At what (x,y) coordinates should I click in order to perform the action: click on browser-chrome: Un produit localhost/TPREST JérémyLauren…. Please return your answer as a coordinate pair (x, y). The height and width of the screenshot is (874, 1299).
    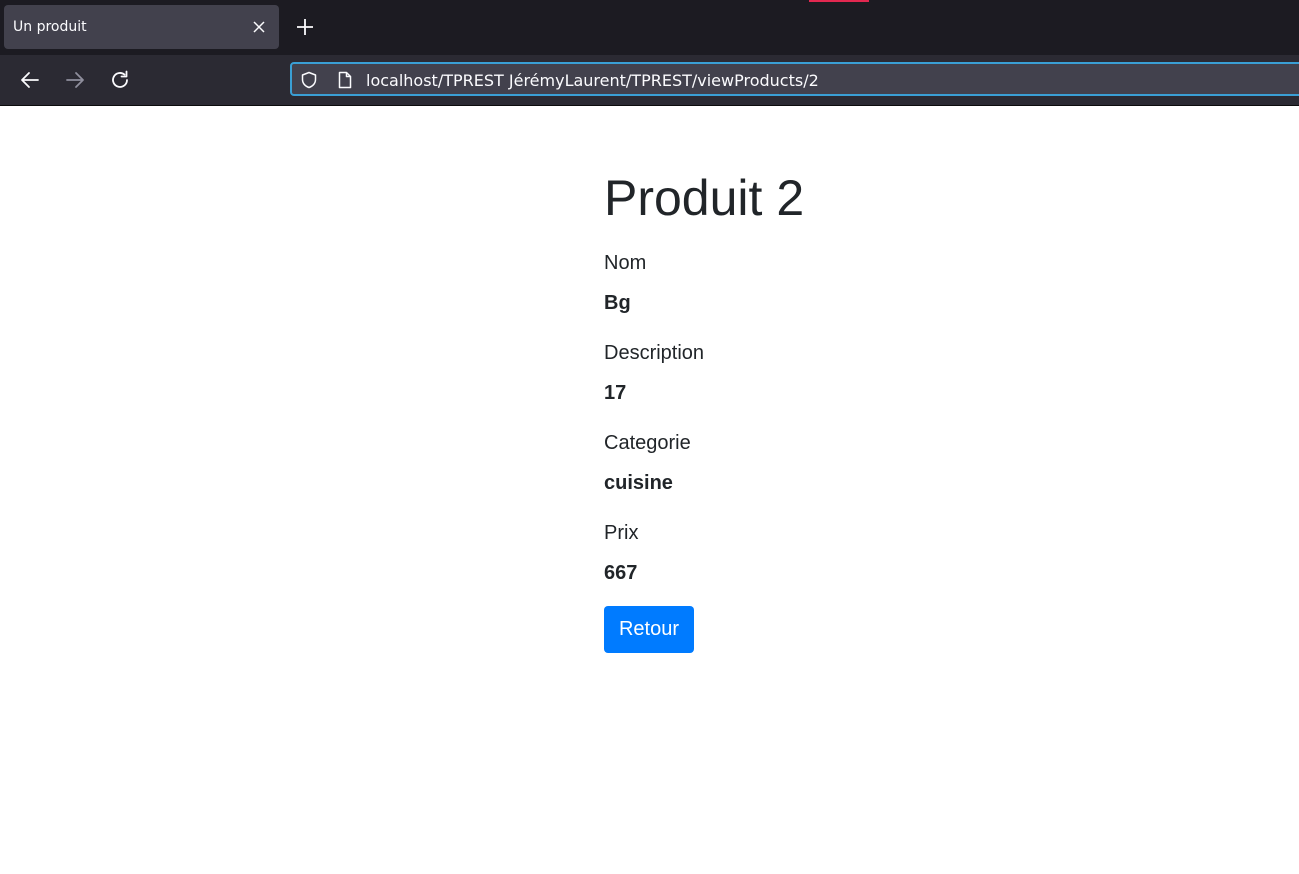
    Looking at the image, I should click on (649, 53).